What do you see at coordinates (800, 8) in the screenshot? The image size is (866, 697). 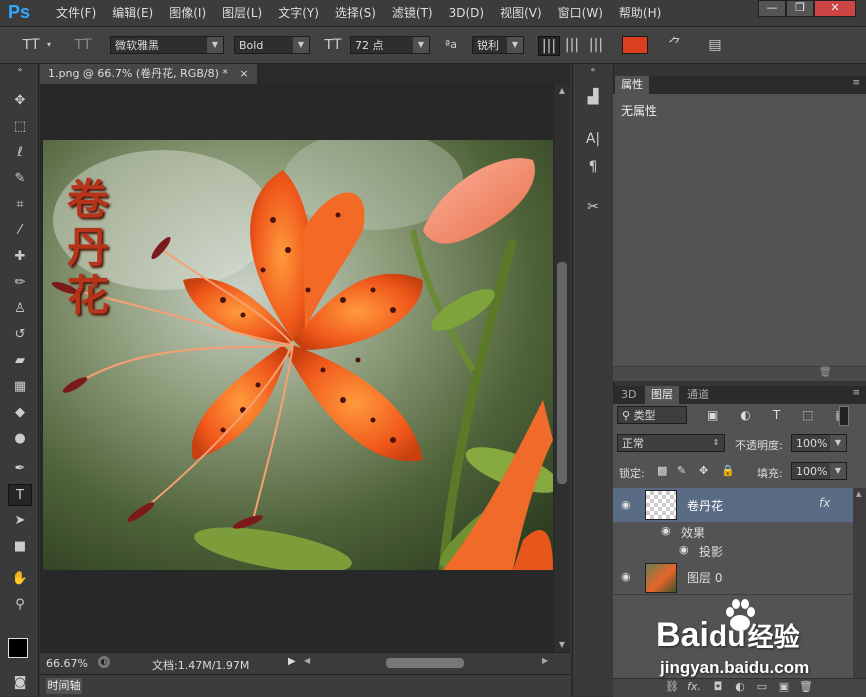 I see `restore-button: ❐` at bounding box center [800, 8].